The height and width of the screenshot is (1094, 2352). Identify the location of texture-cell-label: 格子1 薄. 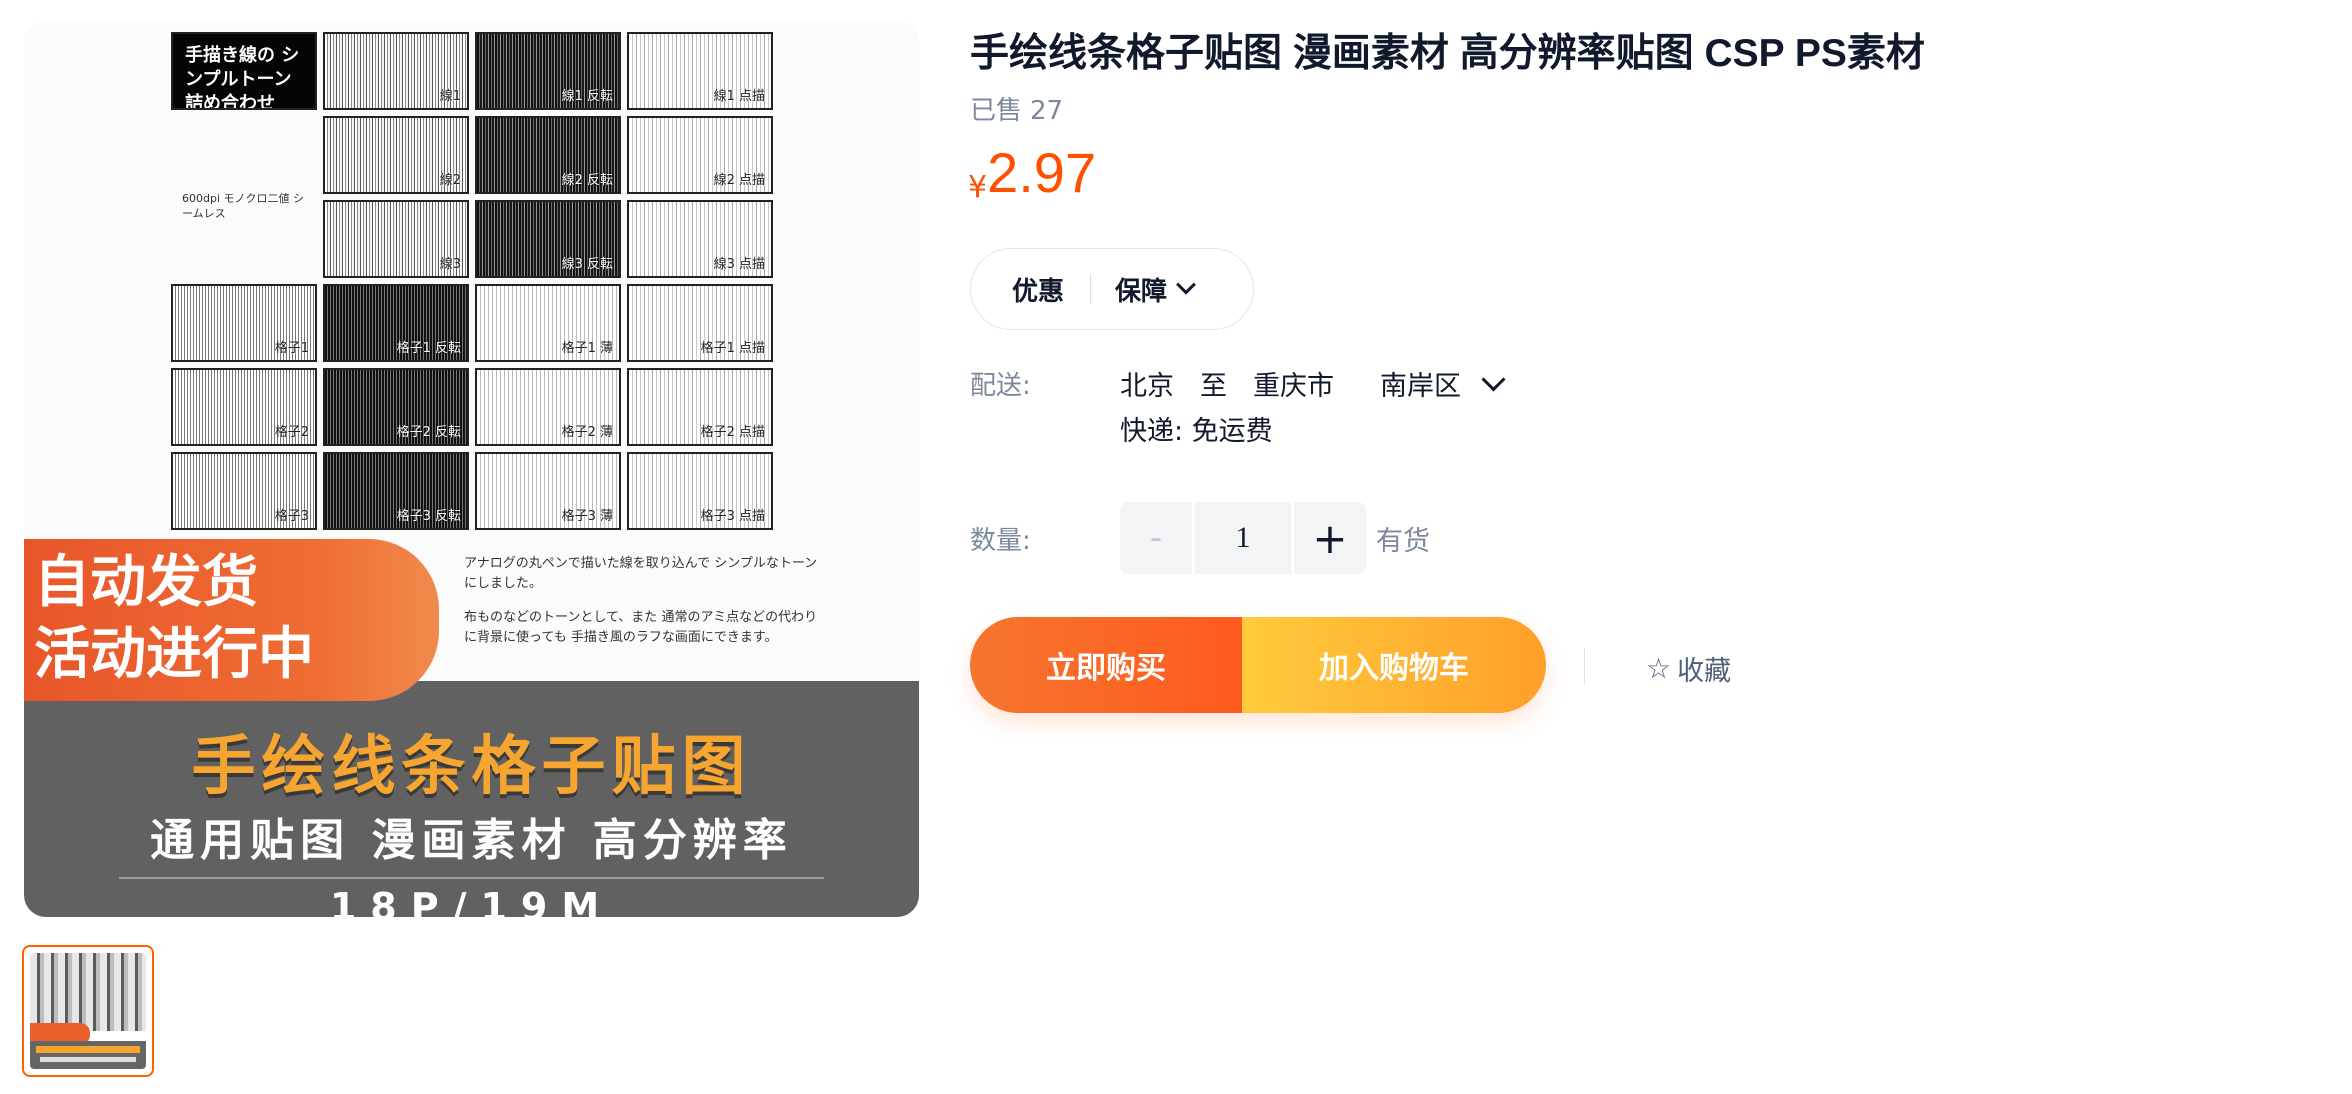
(587, 348).